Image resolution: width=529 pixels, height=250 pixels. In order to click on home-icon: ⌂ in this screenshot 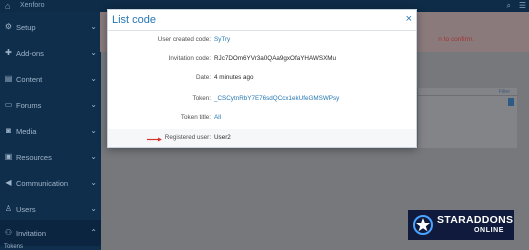, I will do `click(7, 6)`.